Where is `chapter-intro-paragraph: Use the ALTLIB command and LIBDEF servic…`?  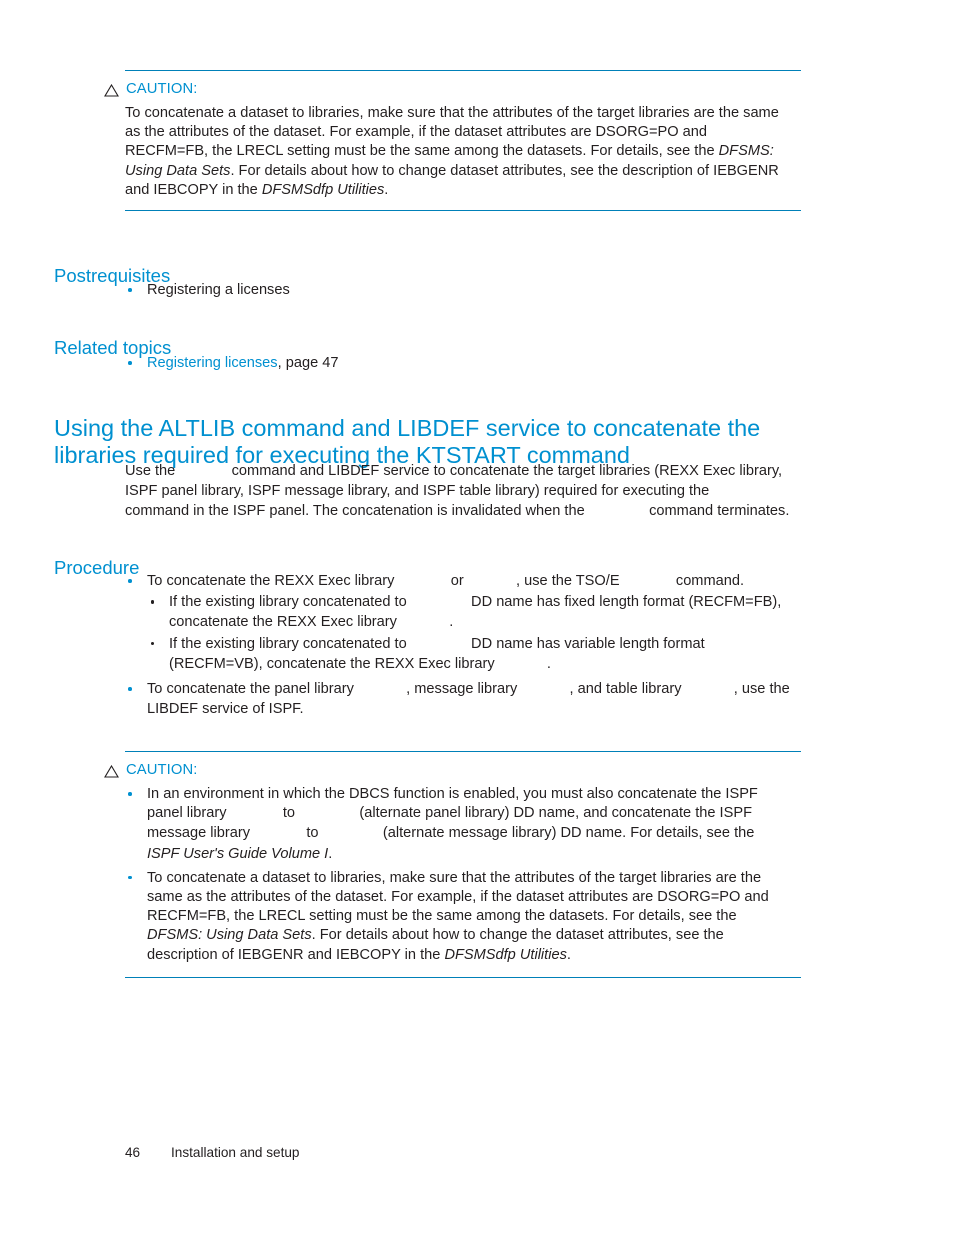
chapter-intro-paragraph: Use the ALTLIB command and LIBDEF servic… is located at coordinates (457, 491).